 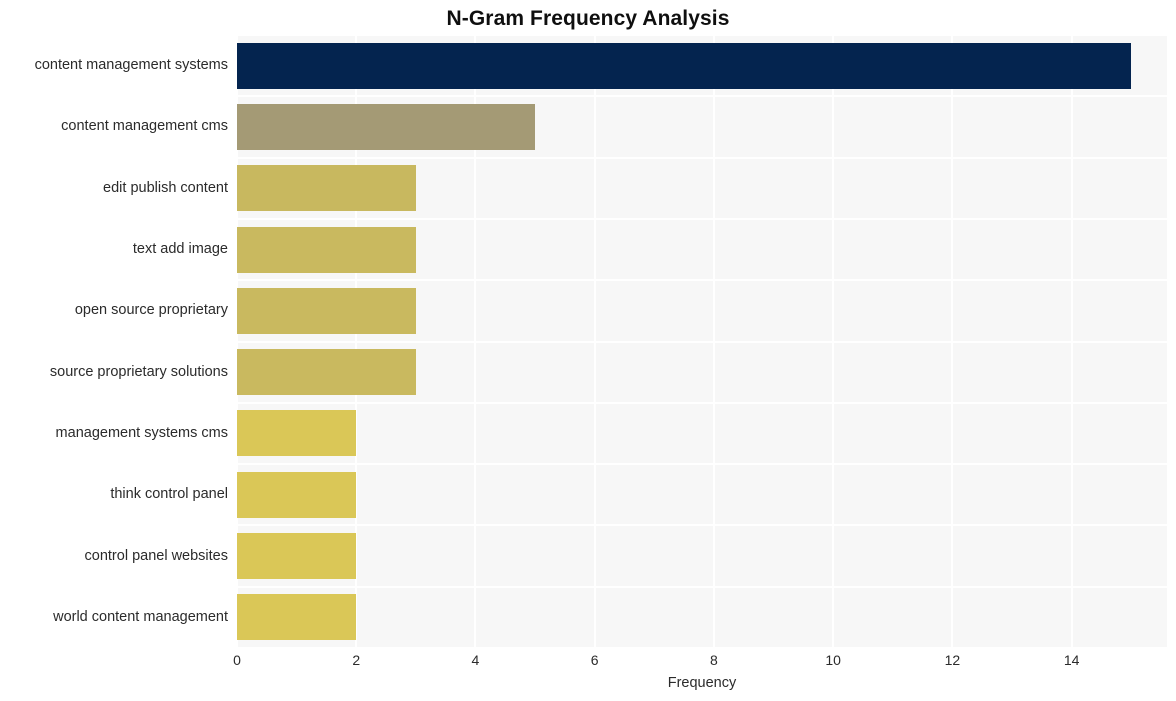 I want to click on x-axis-tick-label: 10, so click(x=833, y=660).